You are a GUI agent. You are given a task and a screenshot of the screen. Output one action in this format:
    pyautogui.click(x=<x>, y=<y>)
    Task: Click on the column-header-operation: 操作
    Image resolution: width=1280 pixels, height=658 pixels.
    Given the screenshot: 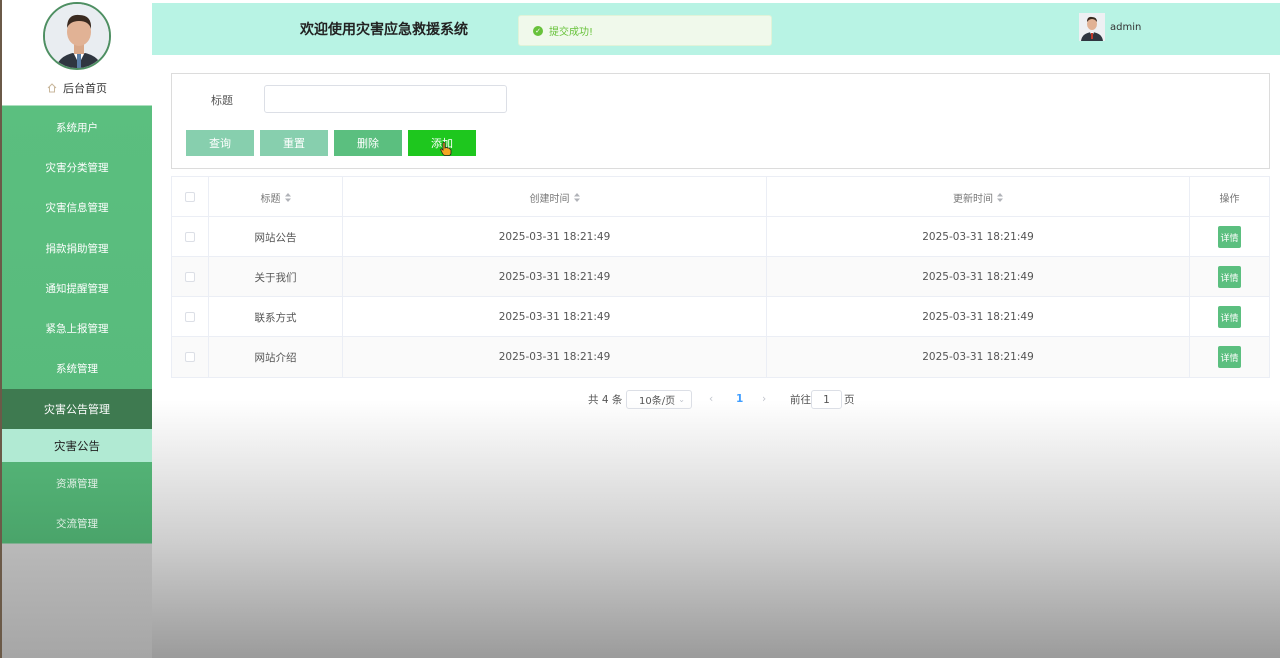 What is the action you would take?
    pyautogui.click(x=1229, y=199)
    